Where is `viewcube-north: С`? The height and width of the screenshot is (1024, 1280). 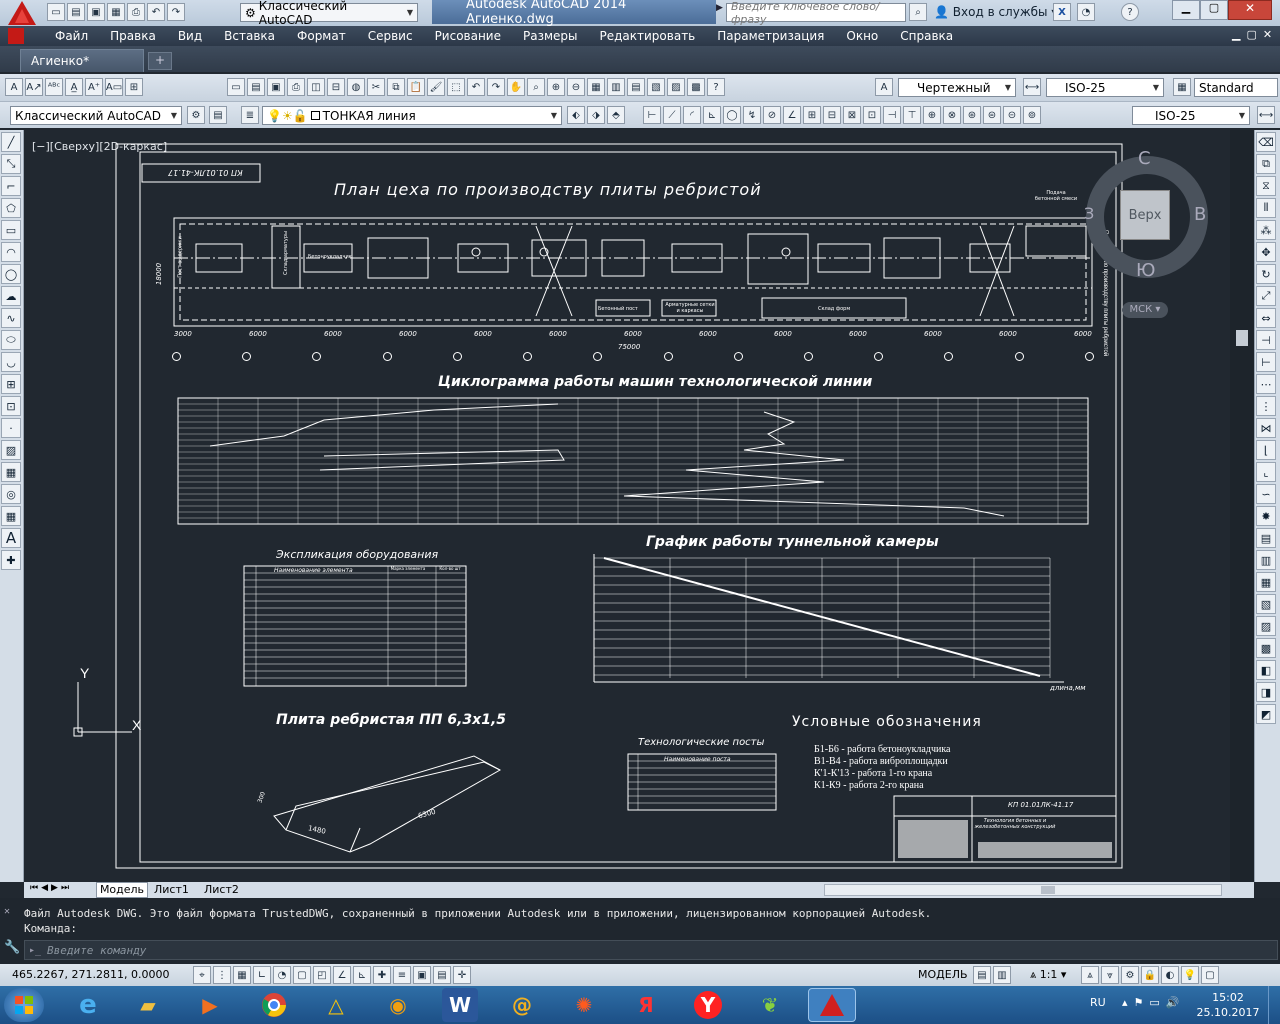
viewcube-north: С is located at coordinates (1144, 158).